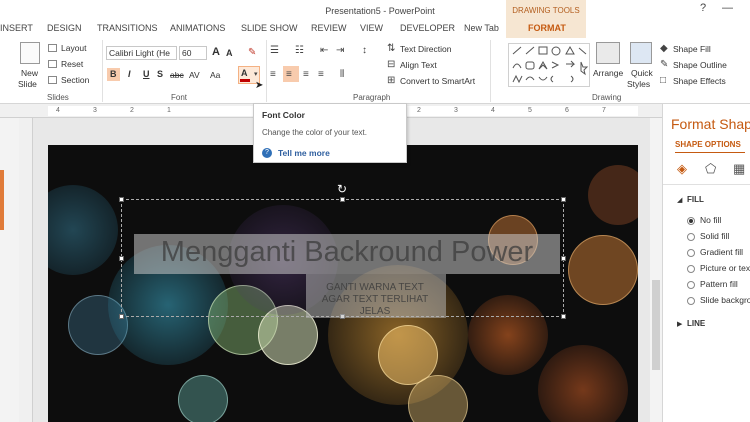  What do you see at coordinates (391, 80) in the screenshot?
I see `smartart-icon: ⊞` at bounding box center [391, 80].